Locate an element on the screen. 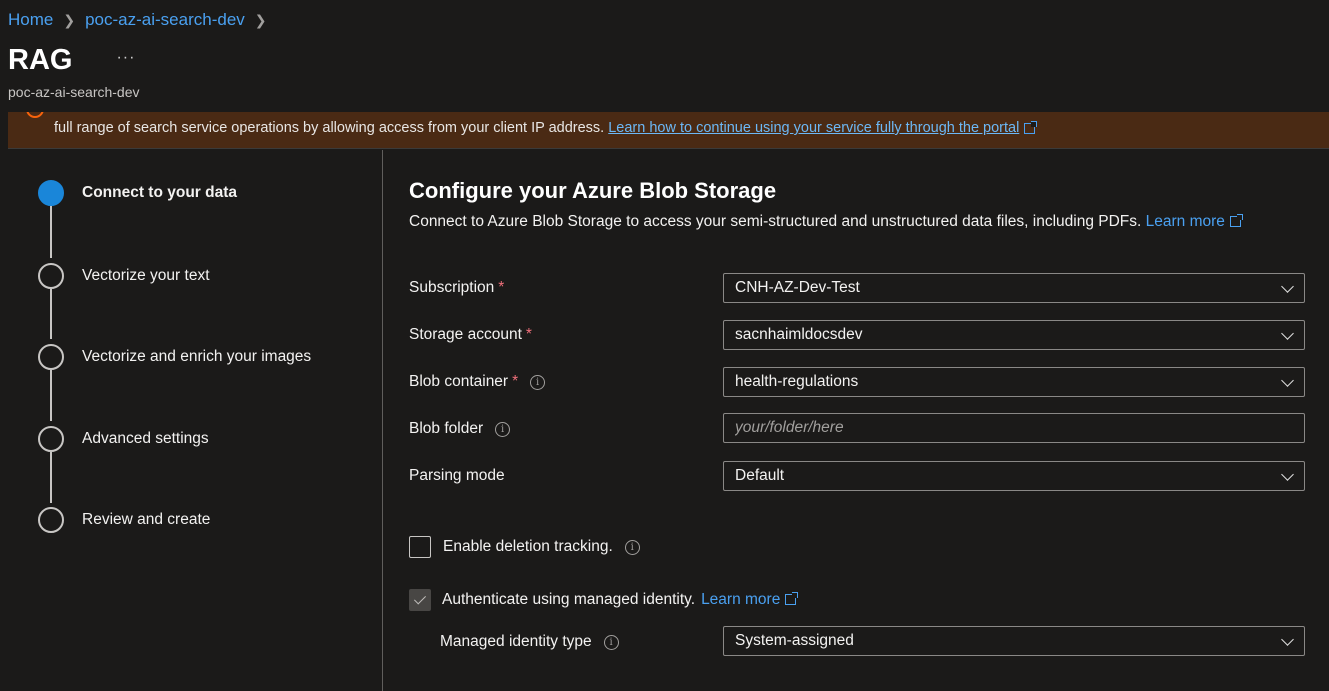 Image resolution: width=1329 pixels, height=691 pixels. subscription-label-text: Subscription is located at coordinates (452, 287).